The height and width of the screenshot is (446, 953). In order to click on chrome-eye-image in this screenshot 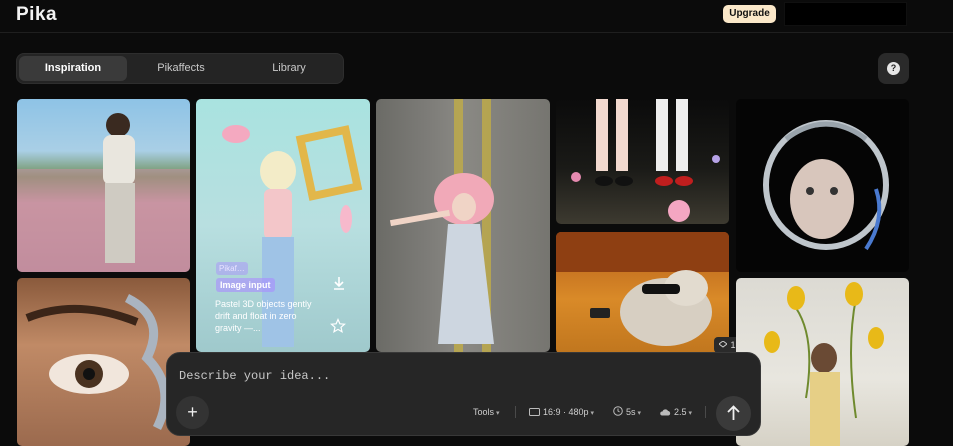, I will do `click(97, 362)`.